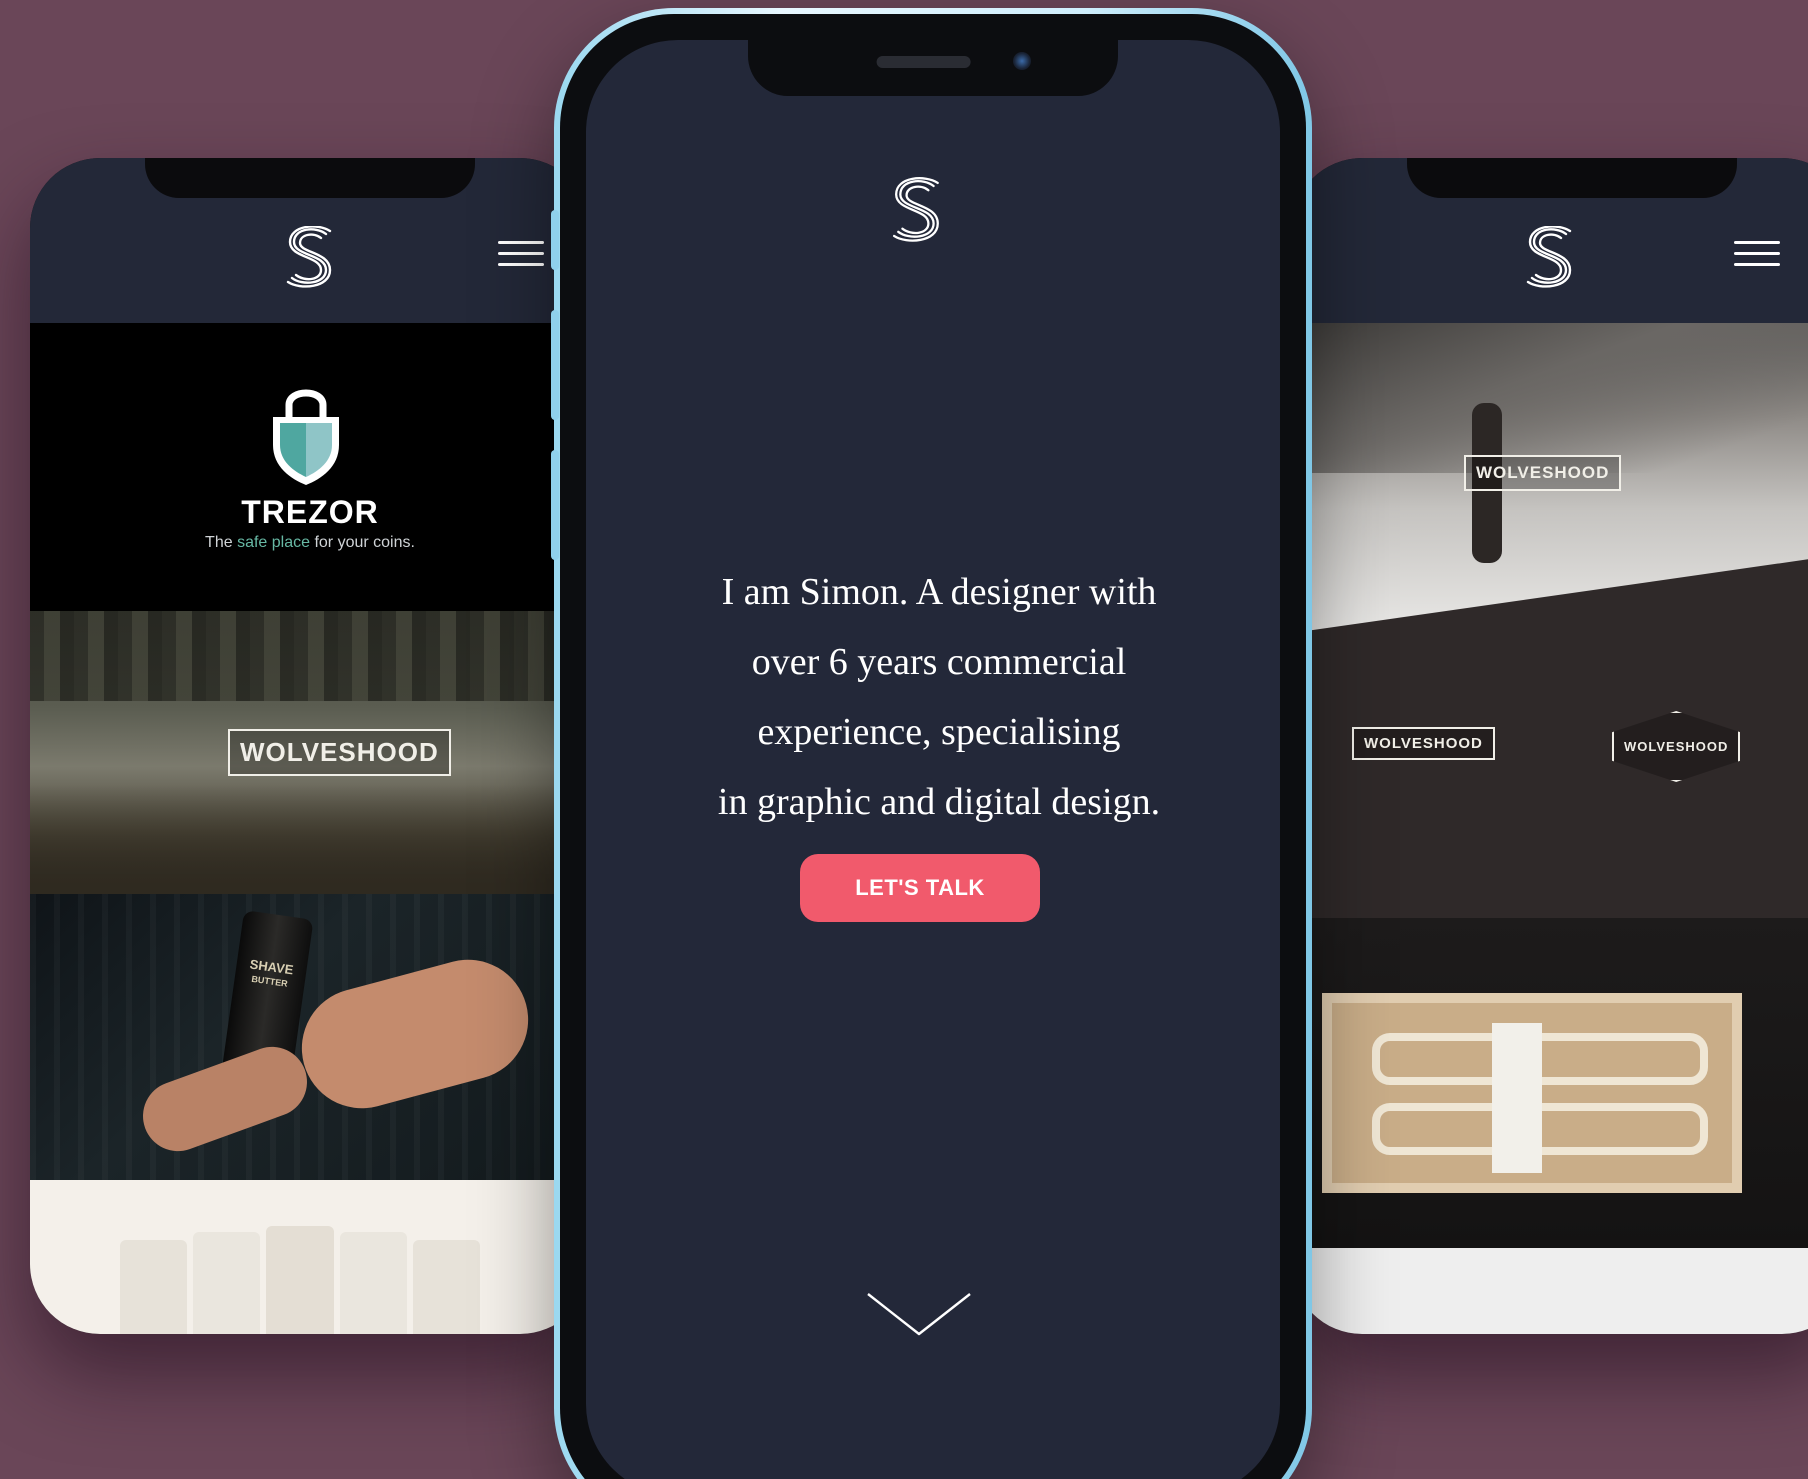  What do you see at coordinates (1550, 596) in the screenshot?
I see `diagonal-divider` at bounding box center [1550, 596].